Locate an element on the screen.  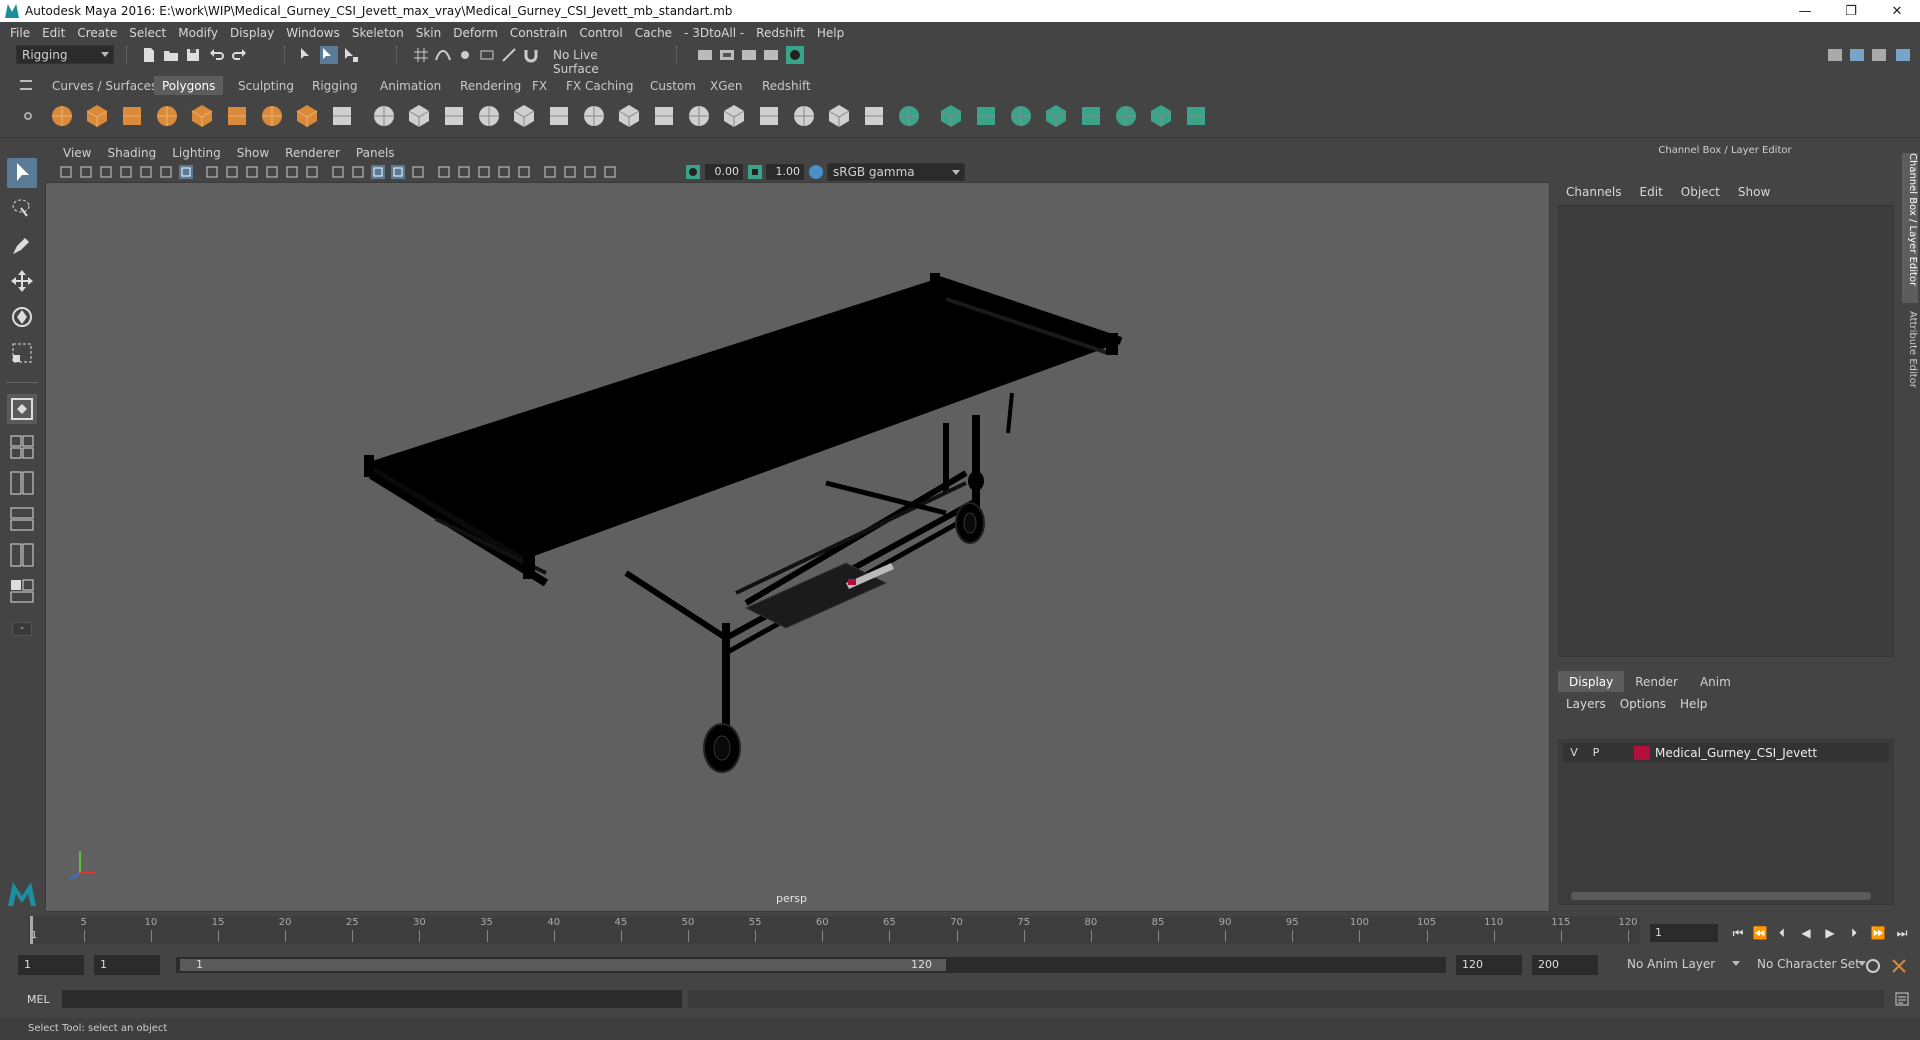
shelf-tab-fx-caching: FX Caching is located at coordinates (599, 85).